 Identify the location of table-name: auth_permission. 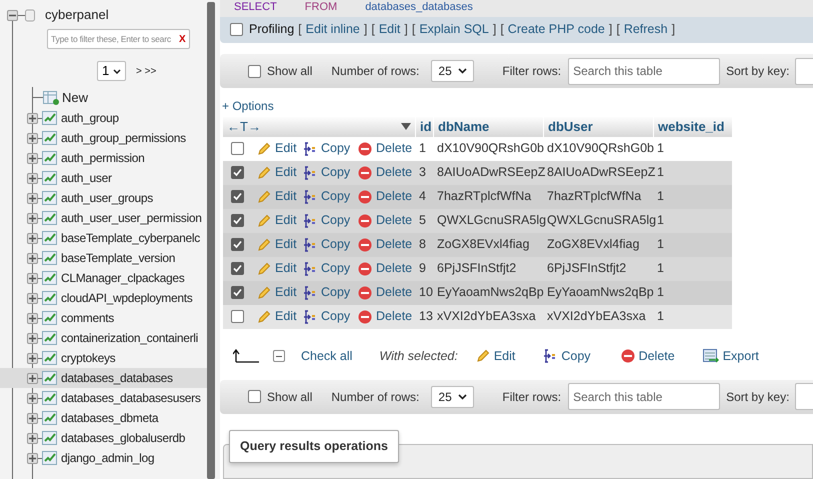
(103, 158).